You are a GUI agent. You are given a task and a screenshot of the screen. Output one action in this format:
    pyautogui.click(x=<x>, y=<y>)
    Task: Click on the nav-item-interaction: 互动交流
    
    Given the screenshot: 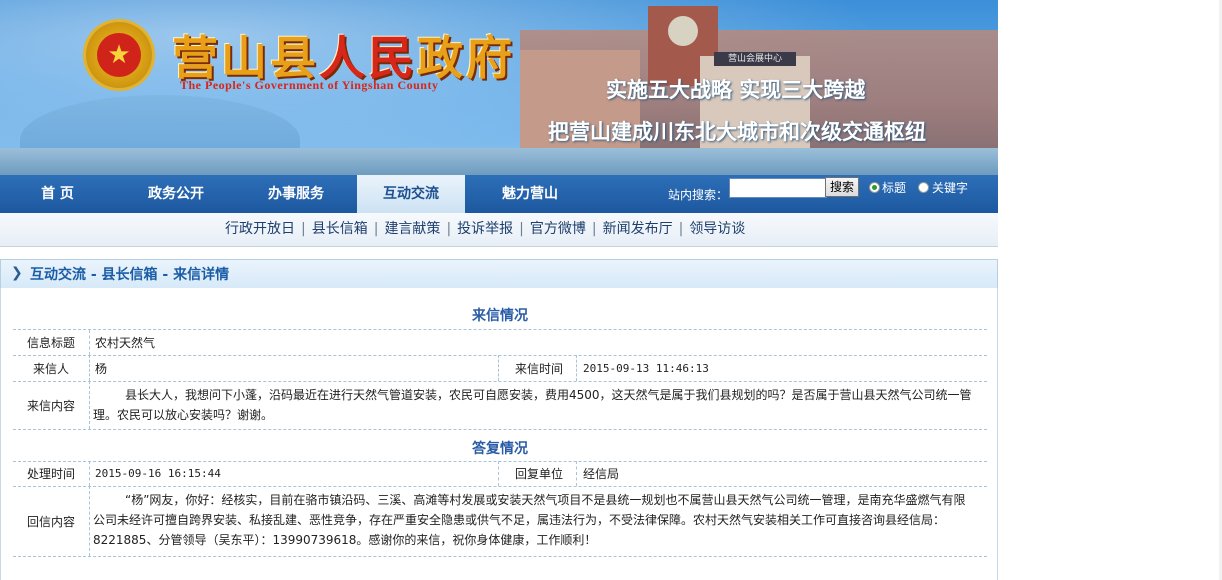 What is the action you would take?
    pyautogui.click(x=411, y=194)
    